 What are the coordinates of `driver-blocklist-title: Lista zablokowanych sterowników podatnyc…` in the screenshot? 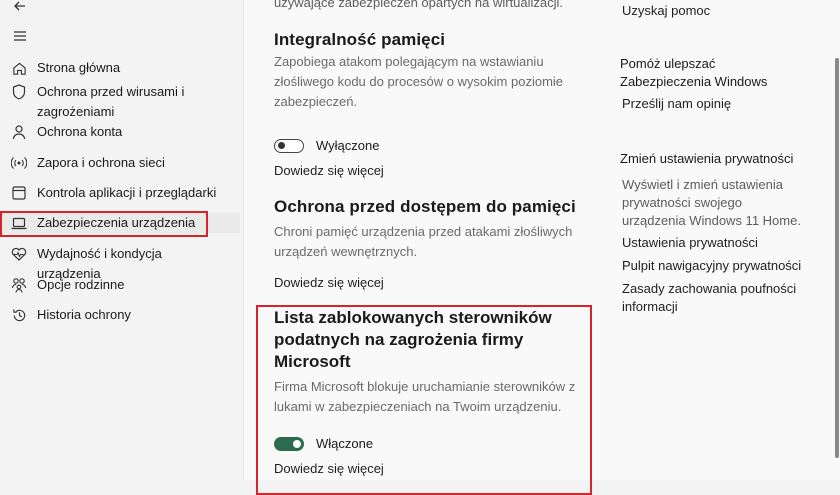 It's located at (413, 339).